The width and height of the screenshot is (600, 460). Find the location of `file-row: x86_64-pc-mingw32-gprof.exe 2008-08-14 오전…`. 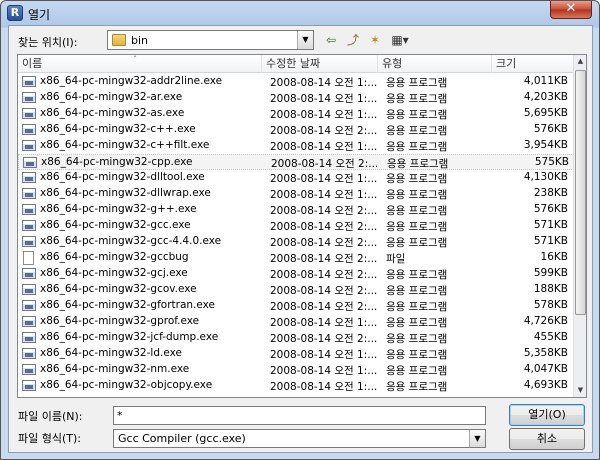

file-row: x86_64-pc-mingw32-gprof.exe 2008-08-14 오전… is located at coordinates (296, 322).